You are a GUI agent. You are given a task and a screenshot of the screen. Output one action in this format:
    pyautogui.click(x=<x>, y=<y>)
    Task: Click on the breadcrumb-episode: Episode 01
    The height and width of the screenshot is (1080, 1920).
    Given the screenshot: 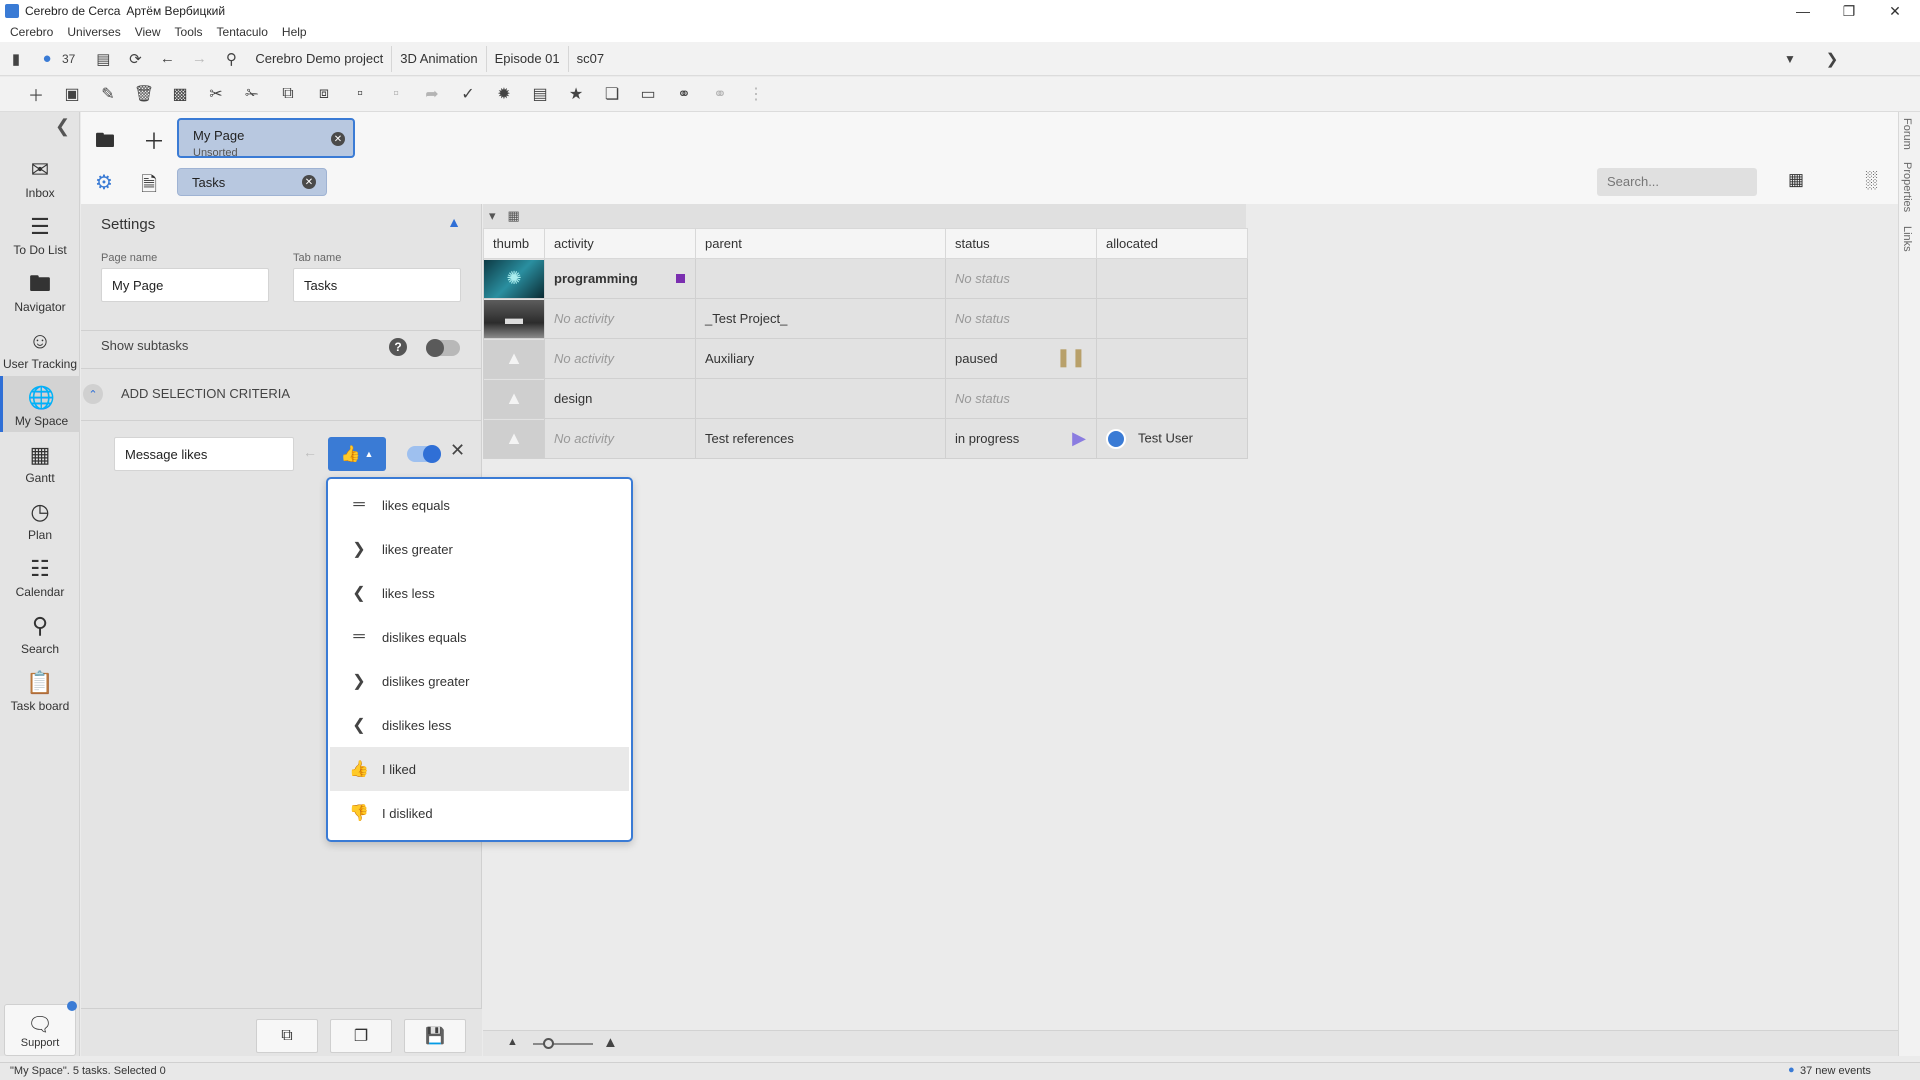 What is the action you would take?
    pyautogui.click(x=528, y=58)
    